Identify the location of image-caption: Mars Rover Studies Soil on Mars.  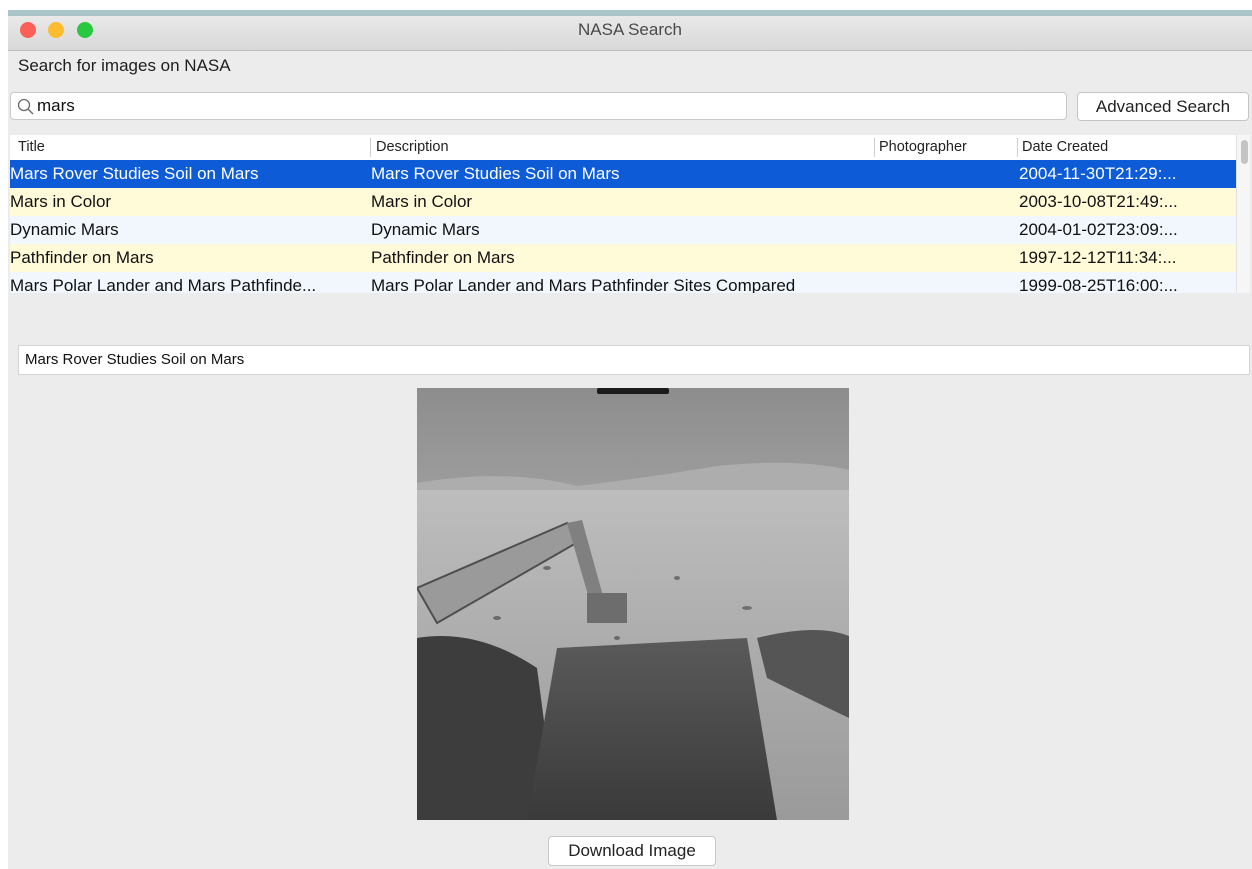
(634, 360).